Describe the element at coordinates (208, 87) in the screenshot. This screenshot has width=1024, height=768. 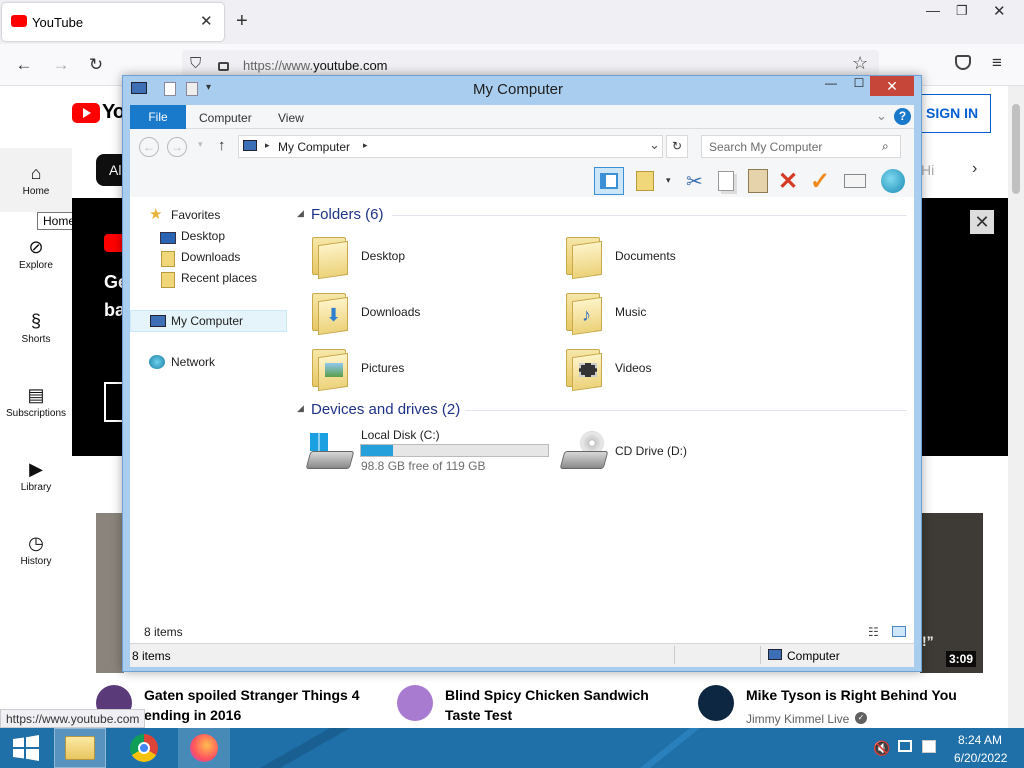
I see `qat-dropdown-icon: ▾` at that location.